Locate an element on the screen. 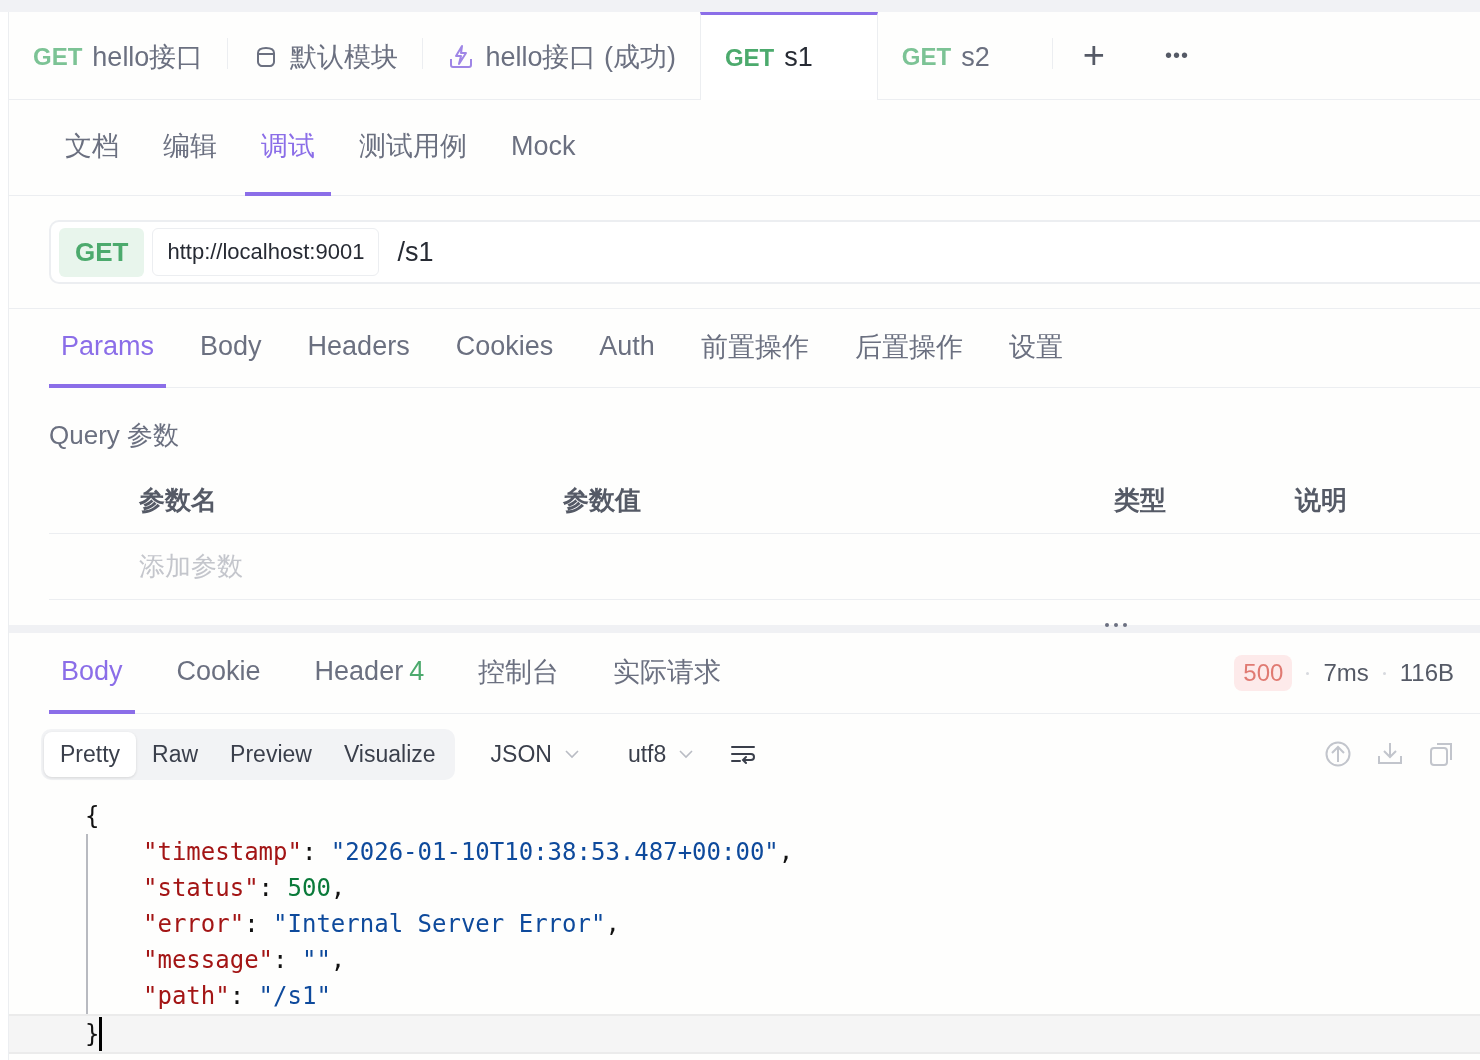 The width and height of the screenshot is (1480, 1060). request-tab: GET s1 is located at coordinates (788, 56).